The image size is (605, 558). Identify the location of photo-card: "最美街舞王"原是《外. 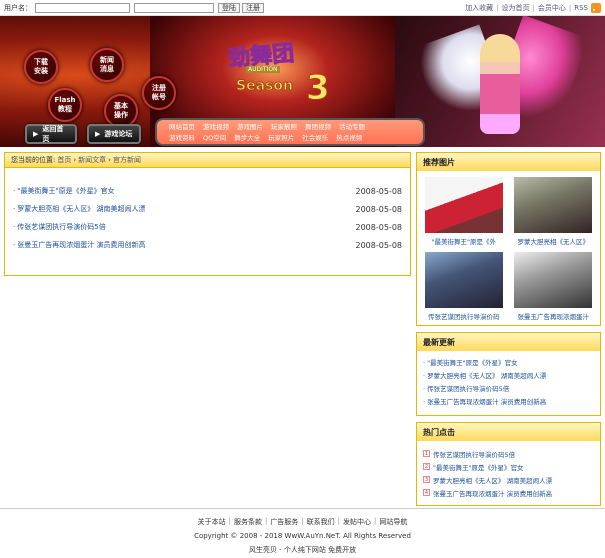
(464, 211).